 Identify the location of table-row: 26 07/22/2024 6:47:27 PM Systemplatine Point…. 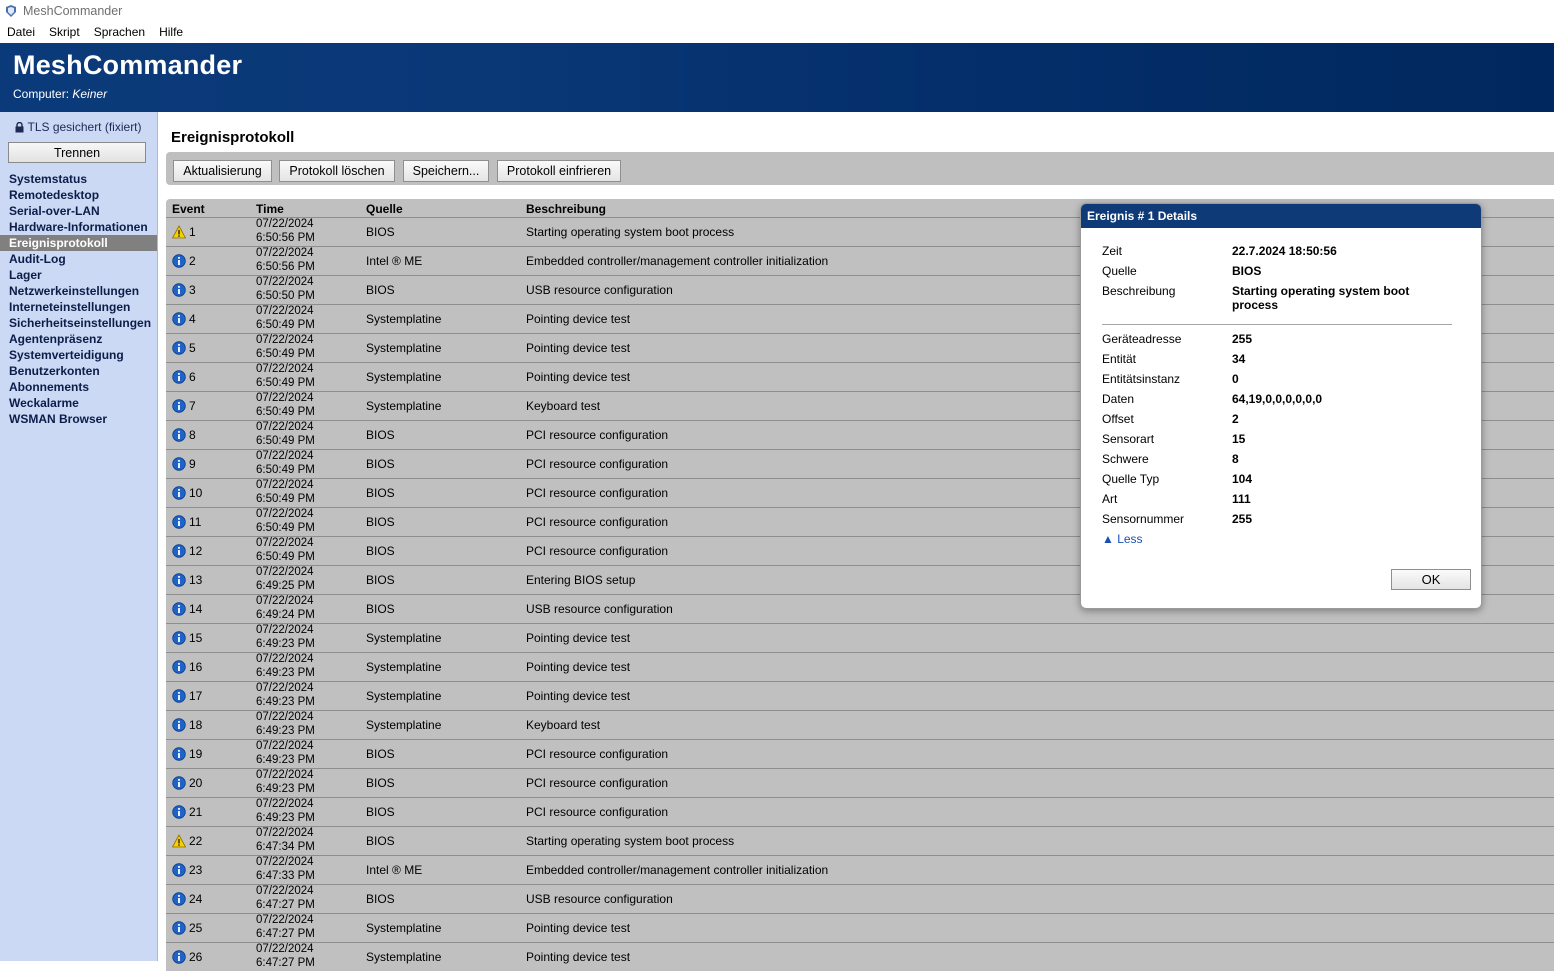
(860, 956).